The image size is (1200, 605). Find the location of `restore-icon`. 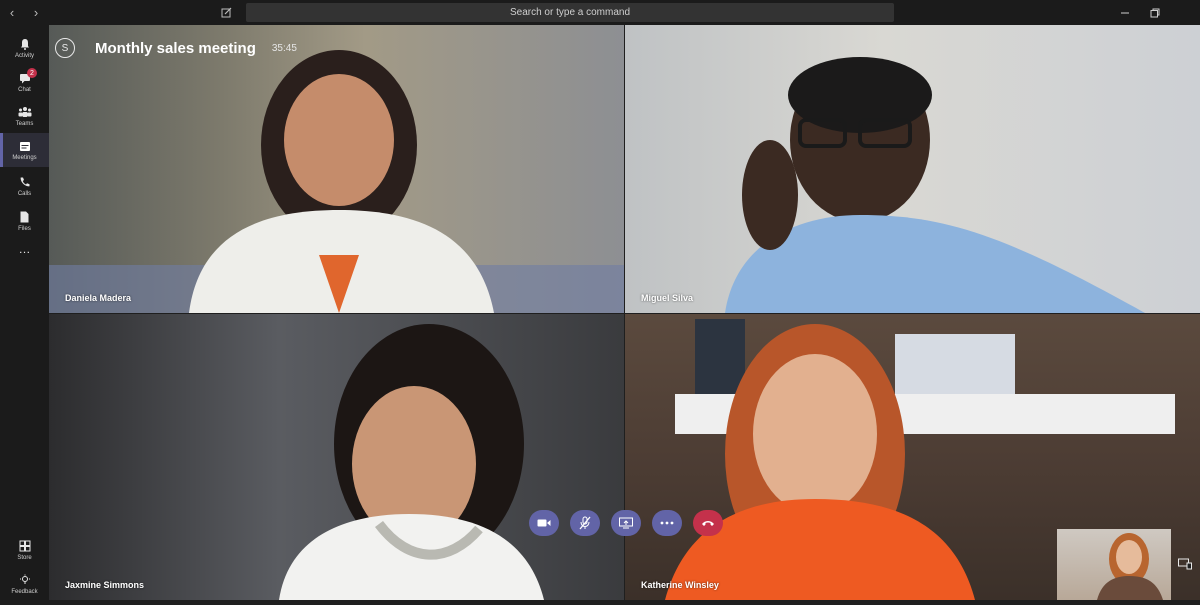

restore-icon is located at coordinates (1155, 12).